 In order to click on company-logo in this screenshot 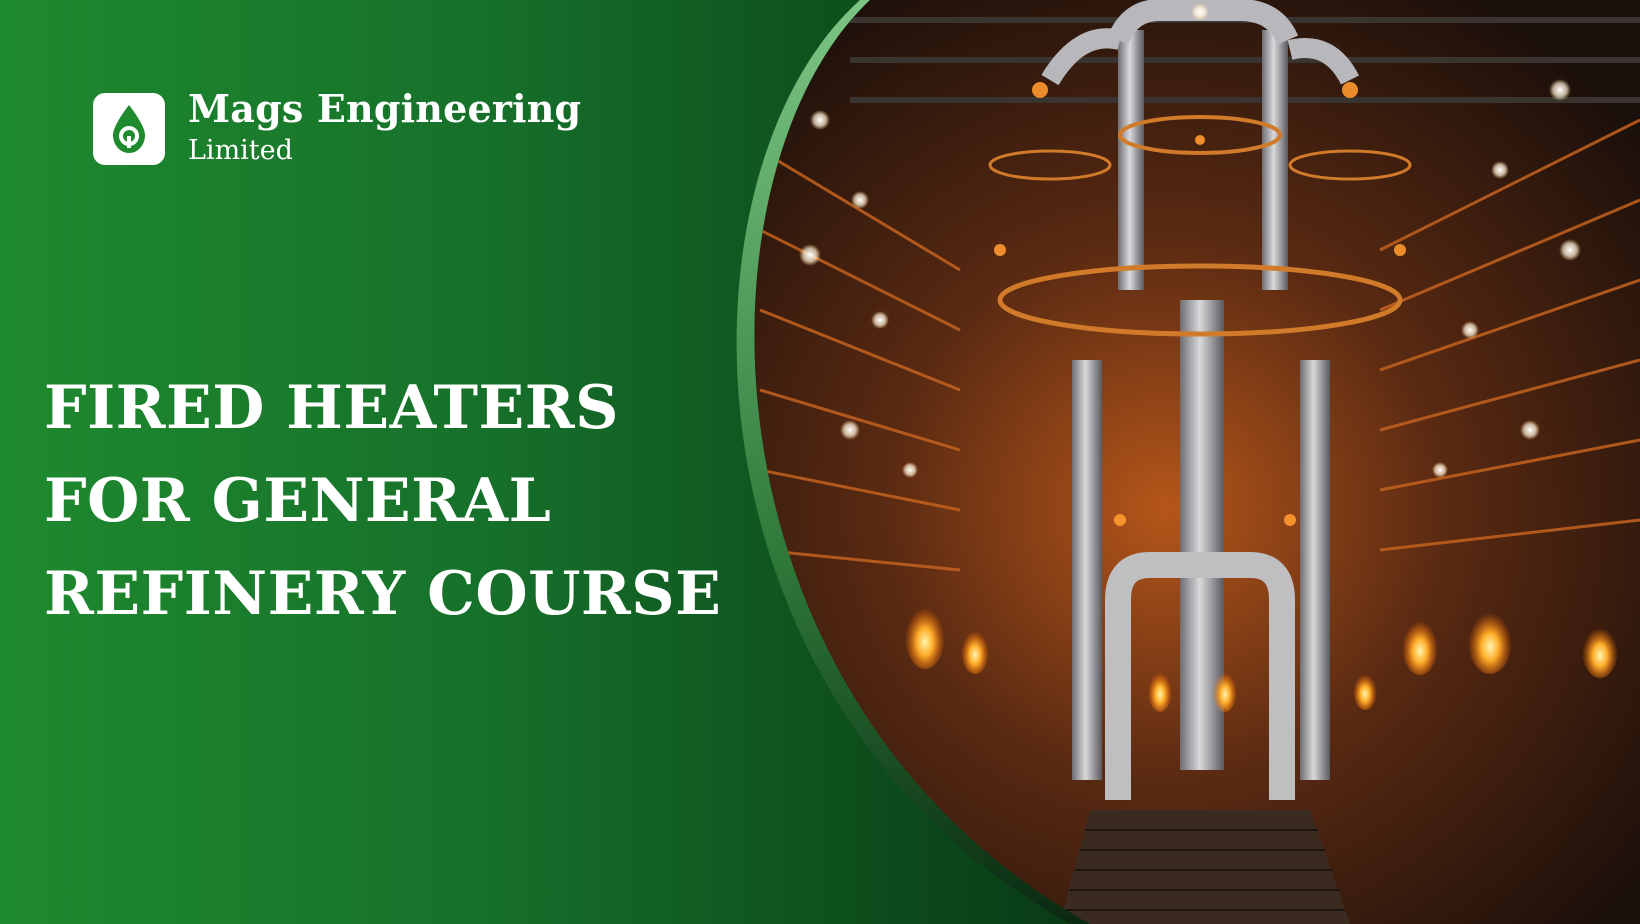, I will do `click(129, 129)`.